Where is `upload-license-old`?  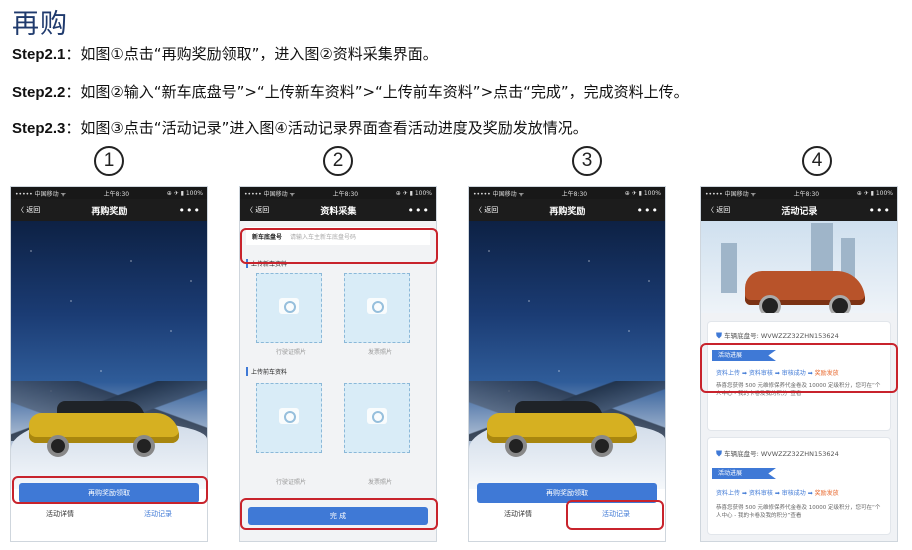 upload-license-old is located at coordinates (289, 418).